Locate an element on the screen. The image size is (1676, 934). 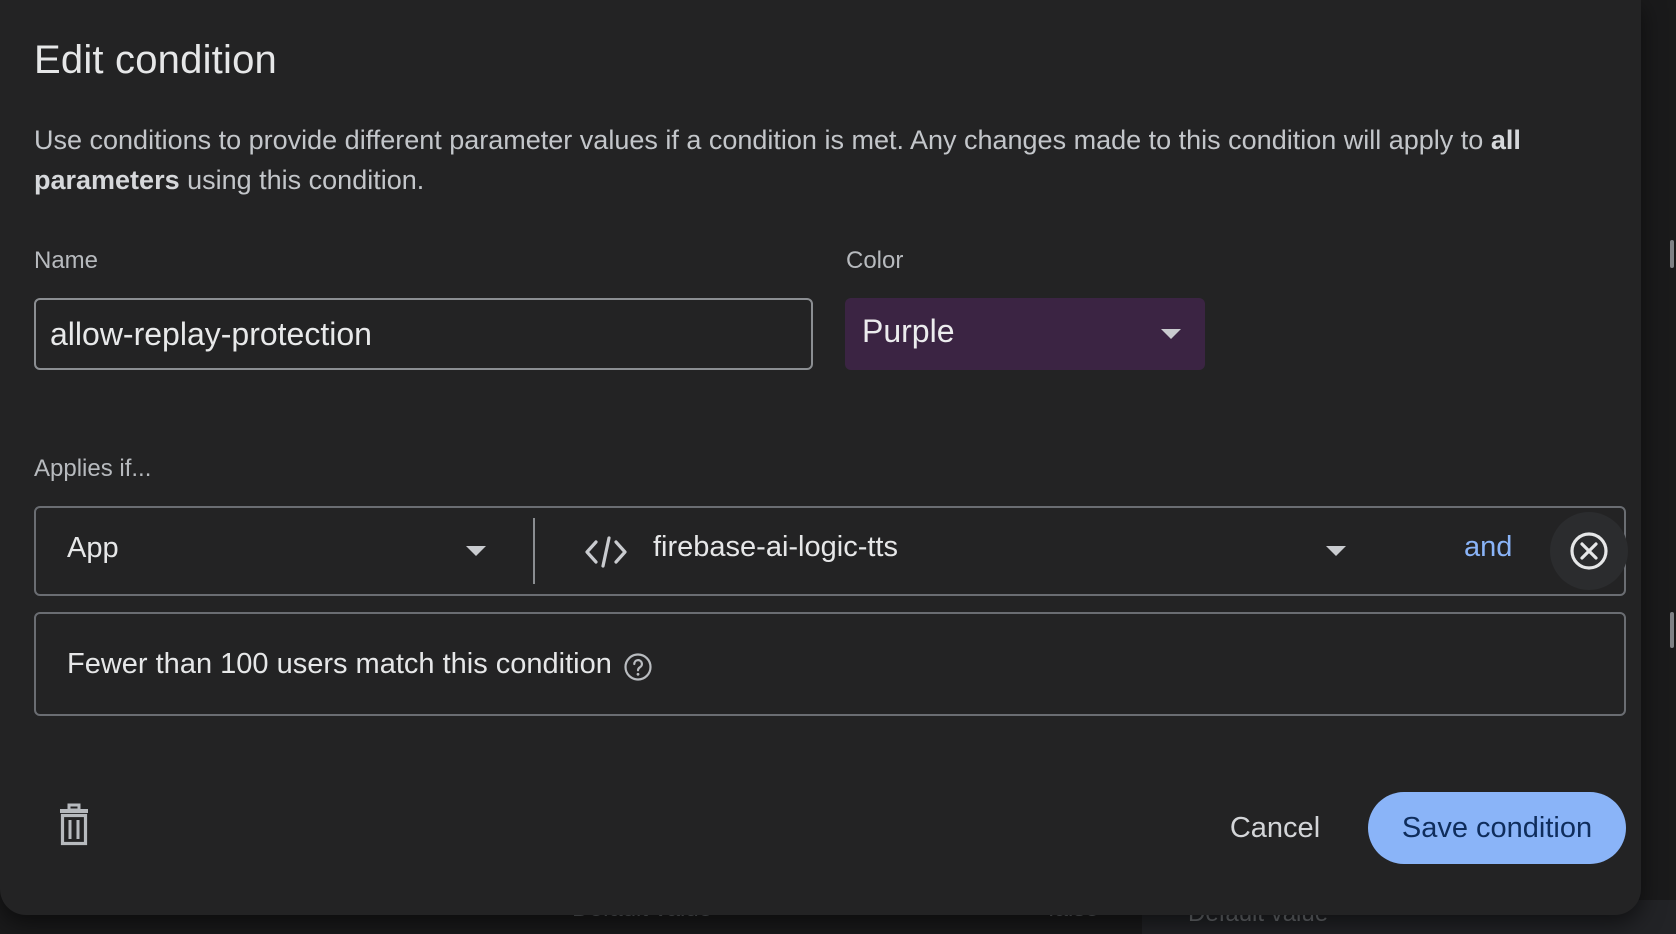
color-label: Color is located at coordinates (875, 260).